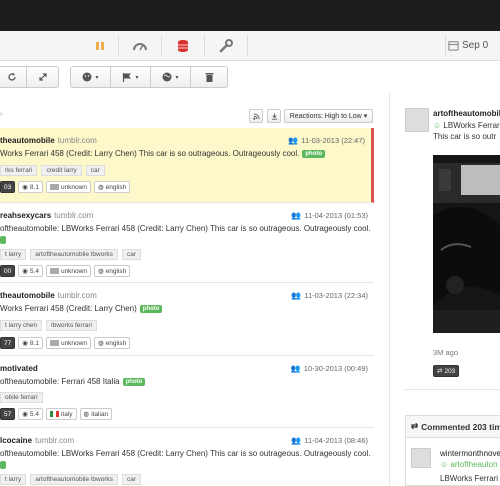 This screenshot has height=486, width=500. What do you see at coordinates (226, 46) in the screenshot?
I see `wrench-icon` at bounding box center [226, 46].